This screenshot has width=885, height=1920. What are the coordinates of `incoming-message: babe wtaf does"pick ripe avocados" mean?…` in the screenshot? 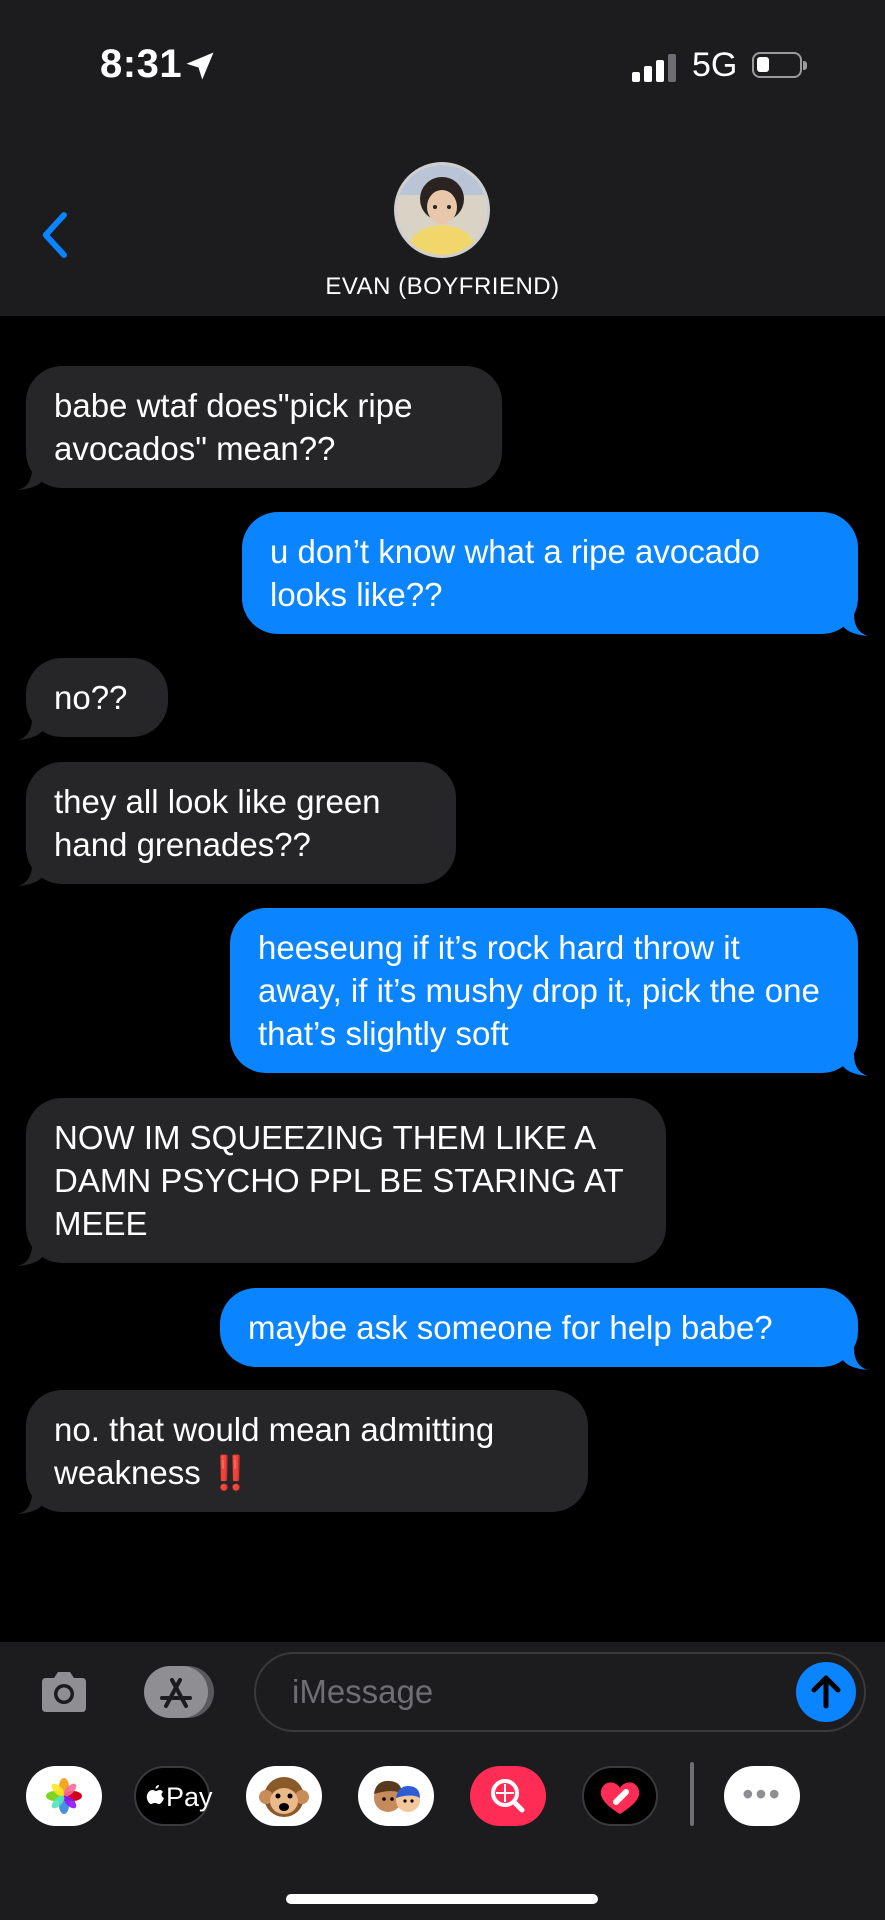 It's located at (264, 427).